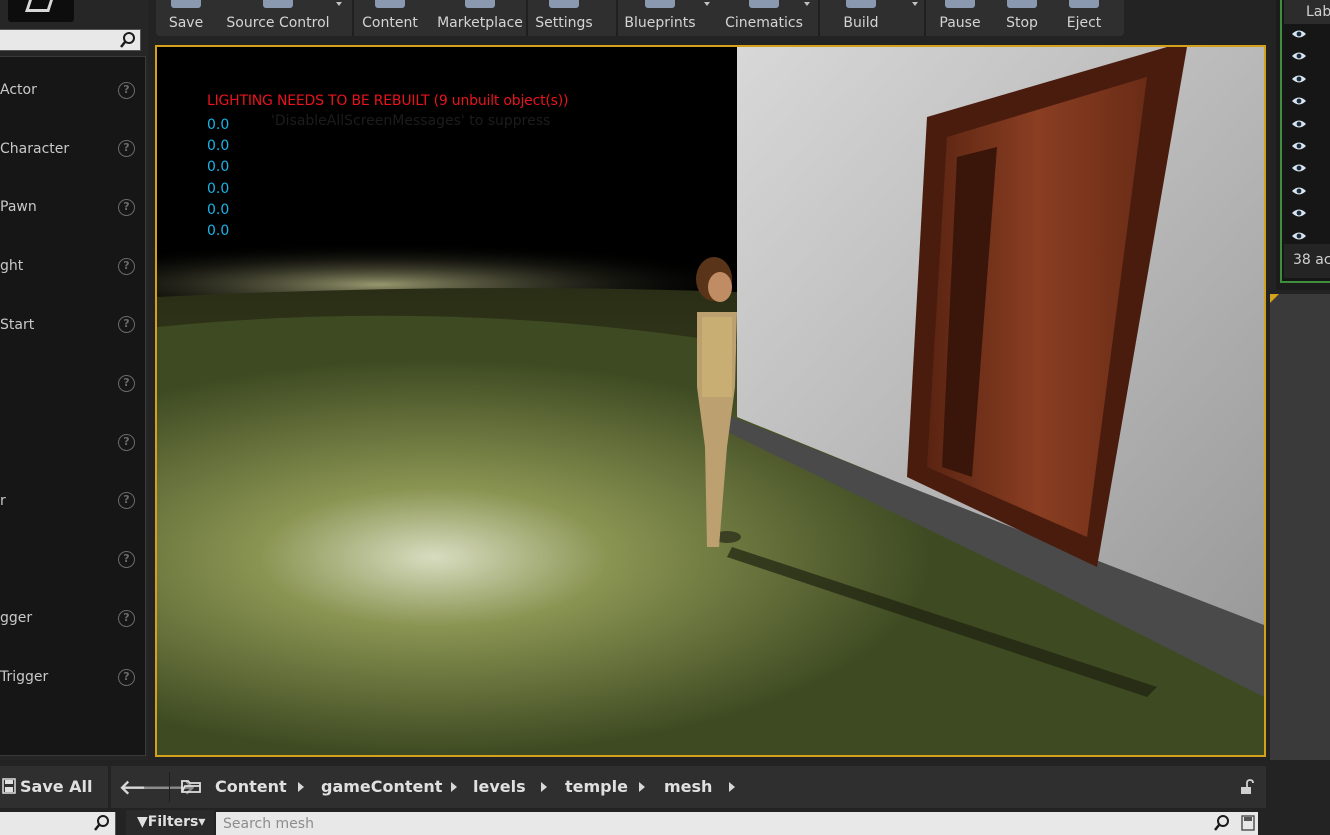 The image size is (1330, 835). Describe the element at coordinates (960, 23) in the screenshot. I see `toolbar-button-label: Pause` at that location.